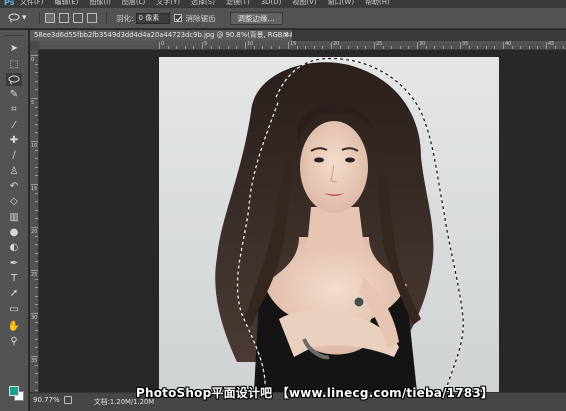 The height and width of the screenshot is (411, 566). I want to click on pen-icon: ✒, so click(14, 263).